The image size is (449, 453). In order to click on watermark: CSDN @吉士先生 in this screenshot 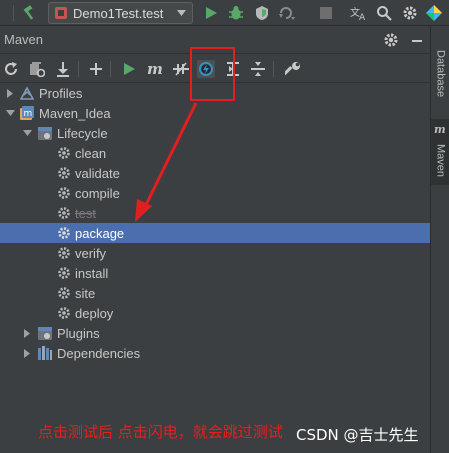, I will do `click(357, 435)`.